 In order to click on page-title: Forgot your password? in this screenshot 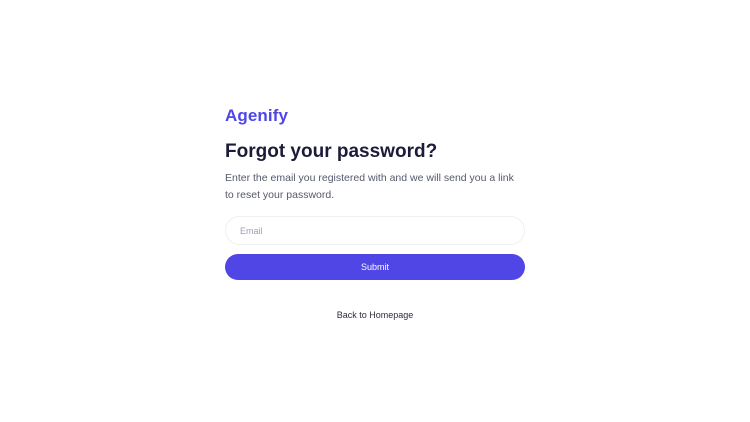, I will do `click(331, 151)`.